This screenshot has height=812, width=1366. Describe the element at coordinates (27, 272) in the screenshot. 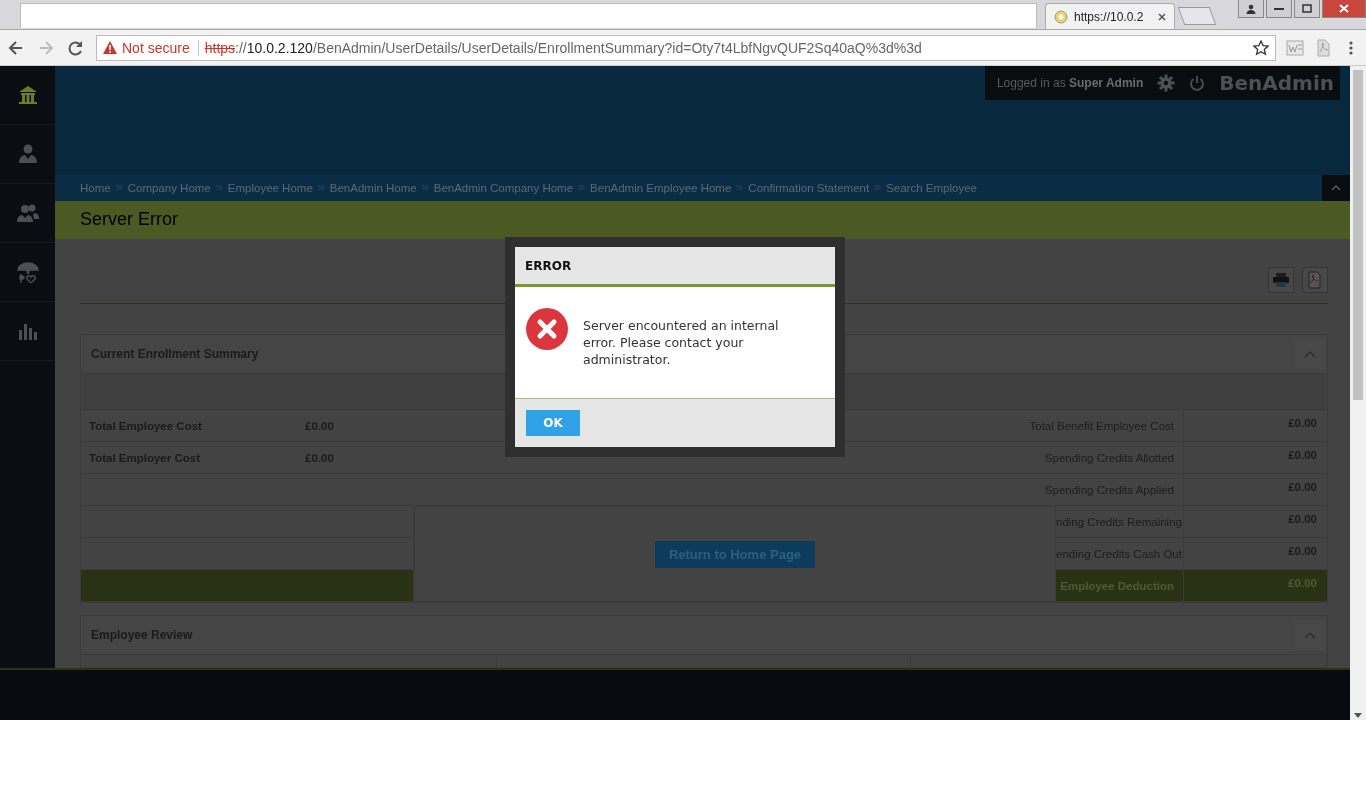

I see `umbrella-icon` at that location.